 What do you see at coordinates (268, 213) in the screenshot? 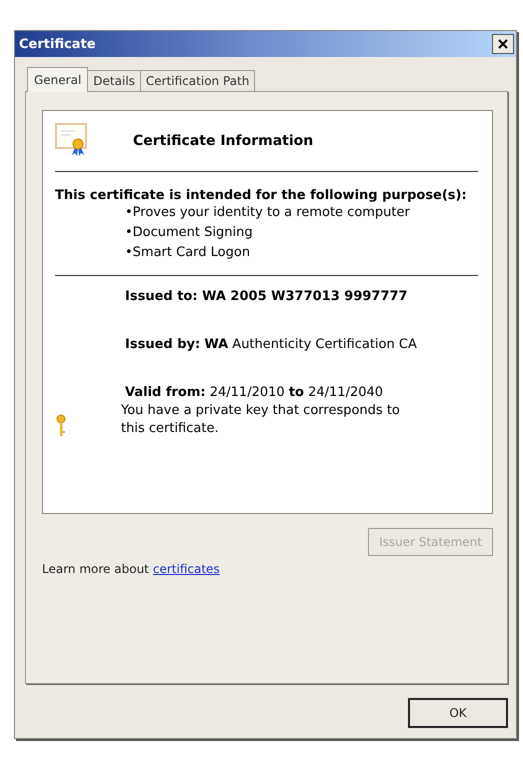
I see `purpose-item: •Proves your identity to a remote computer` at bounding box center [268, 213].